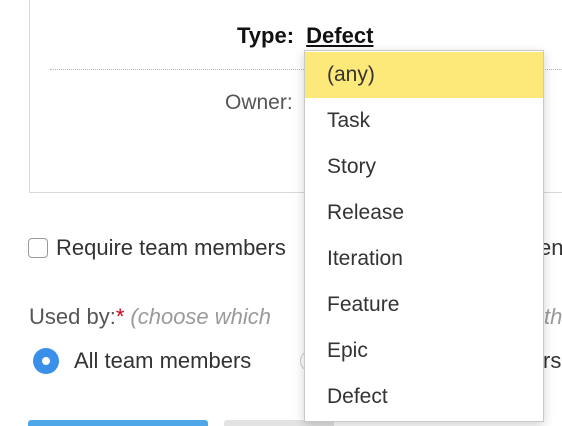  I want to click on type-dropdown-trigger: Defect, so click(339, 35).